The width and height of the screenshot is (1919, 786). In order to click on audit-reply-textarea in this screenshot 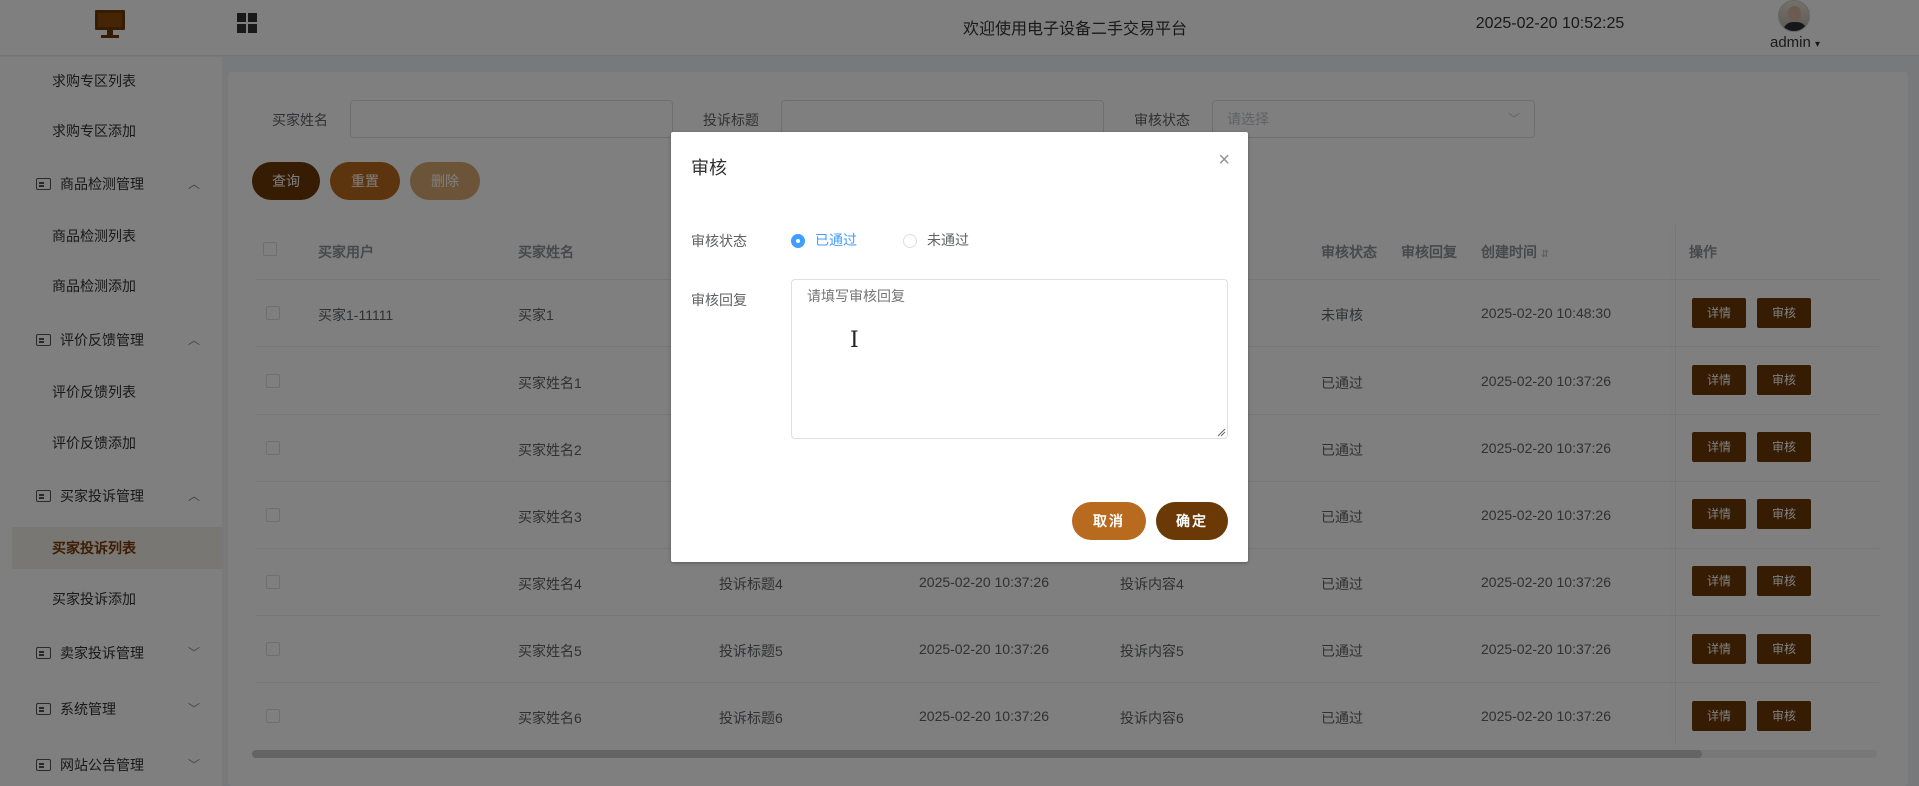, I will do `click(1009, 359)`.